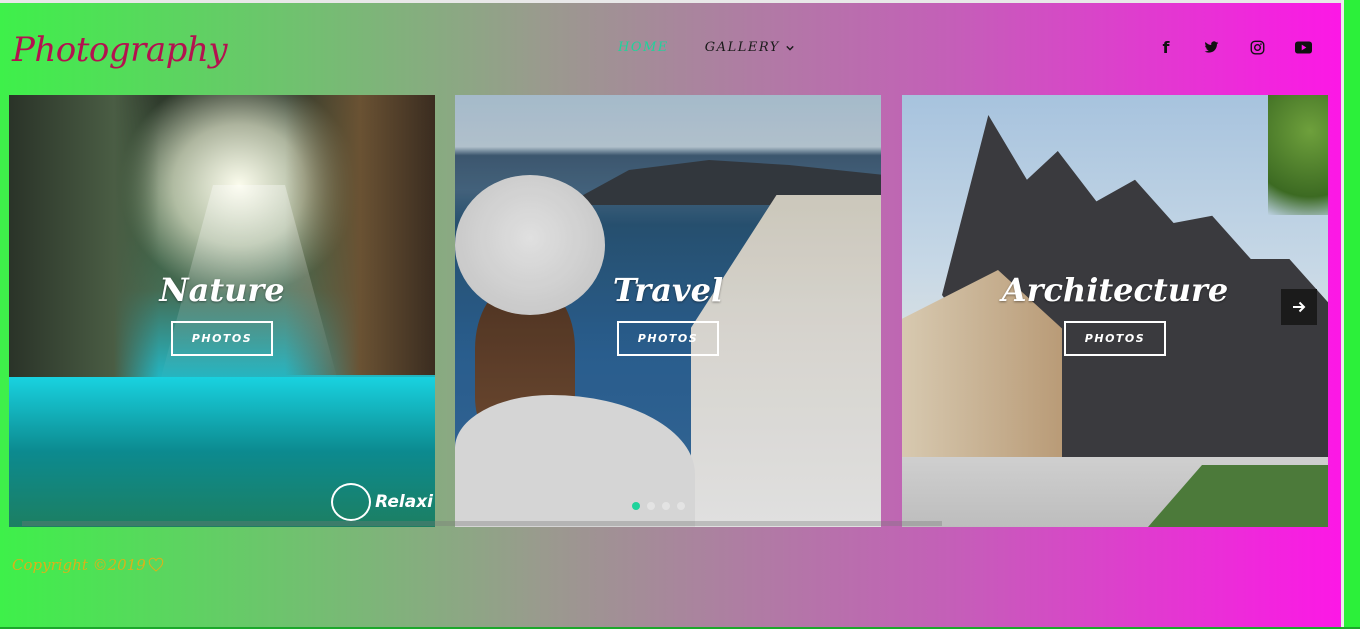 The image size is (1360, 629). Describe the element at coordinates (404, 502) in the screenshot. I see `watermark-text: Relaxi` at that location.